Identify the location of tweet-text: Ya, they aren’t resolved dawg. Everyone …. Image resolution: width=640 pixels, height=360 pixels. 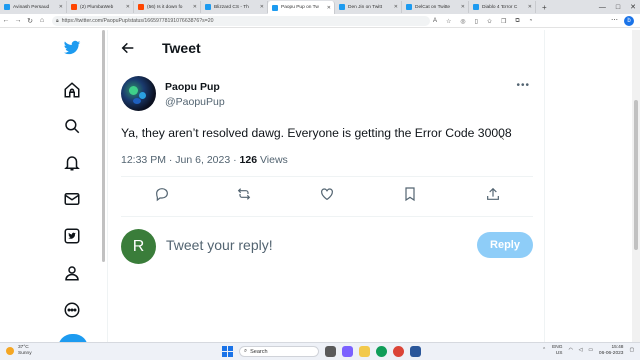
(316, 133).